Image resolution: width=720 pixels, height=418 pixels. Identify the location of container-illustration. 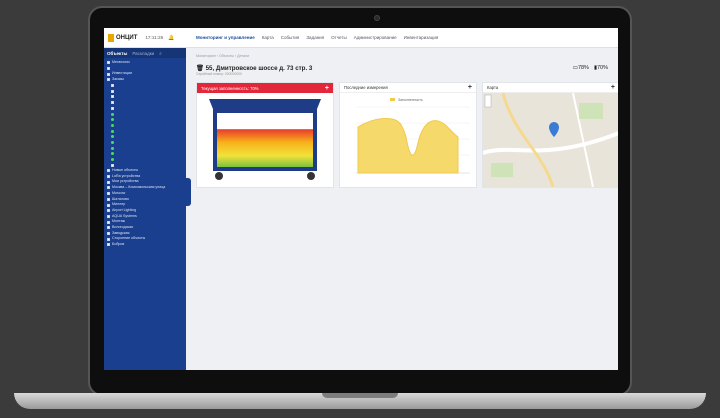
(265, 139).